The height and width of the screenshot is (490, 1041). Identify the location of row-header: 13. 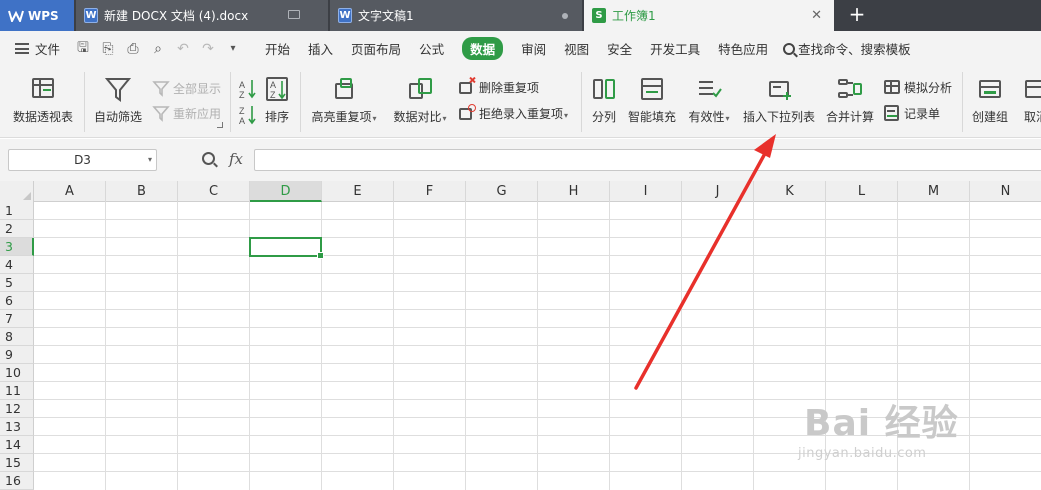
(17, 427).